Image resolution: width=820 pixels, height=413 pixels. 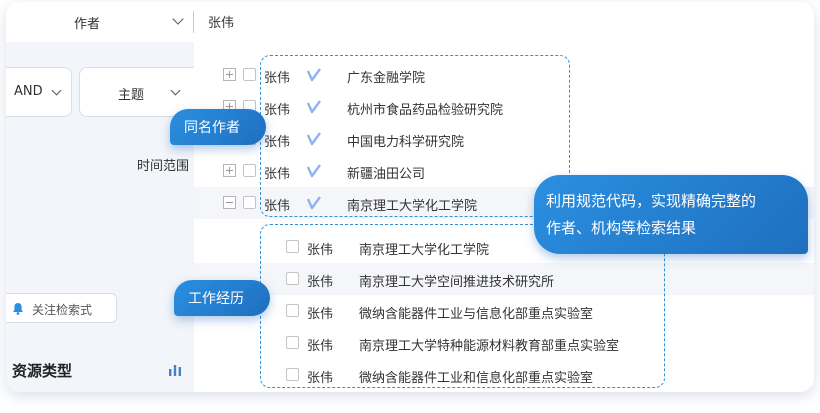 I want to click on collapse-icon, so click(x=229, y=202).